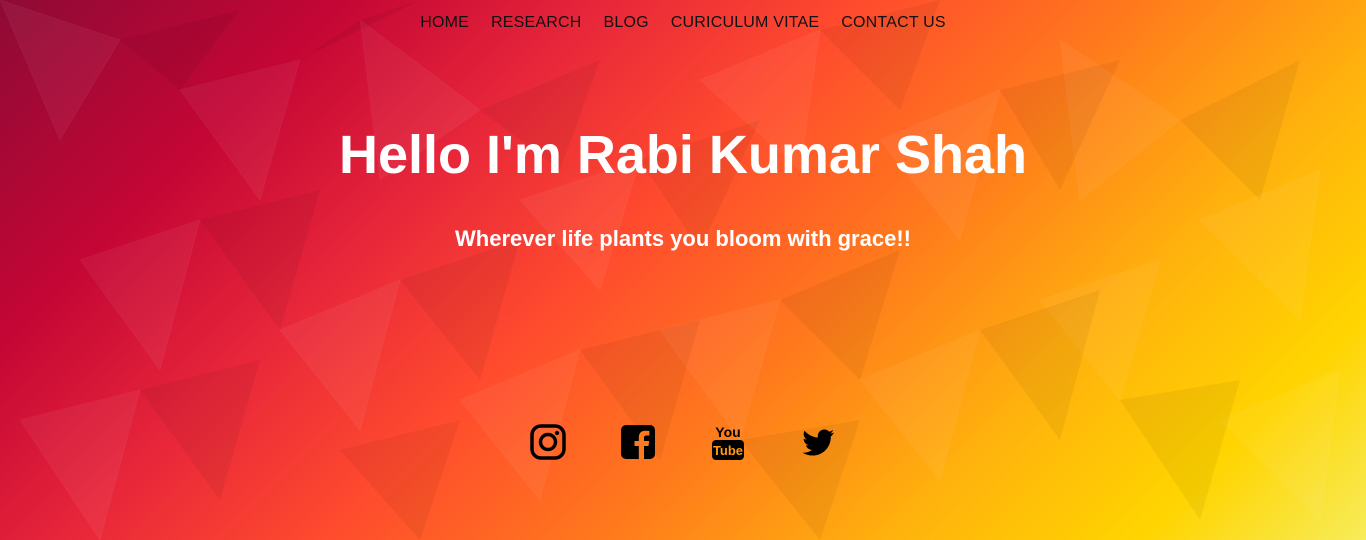 Image resolution: width=1366 pixels, height=540 pixels. What do you see at coordinates (683, 155) in the screenshot?
I see `page-title: Hello I'm Rabi Kumar Shah` at bounding box center [683, 155].